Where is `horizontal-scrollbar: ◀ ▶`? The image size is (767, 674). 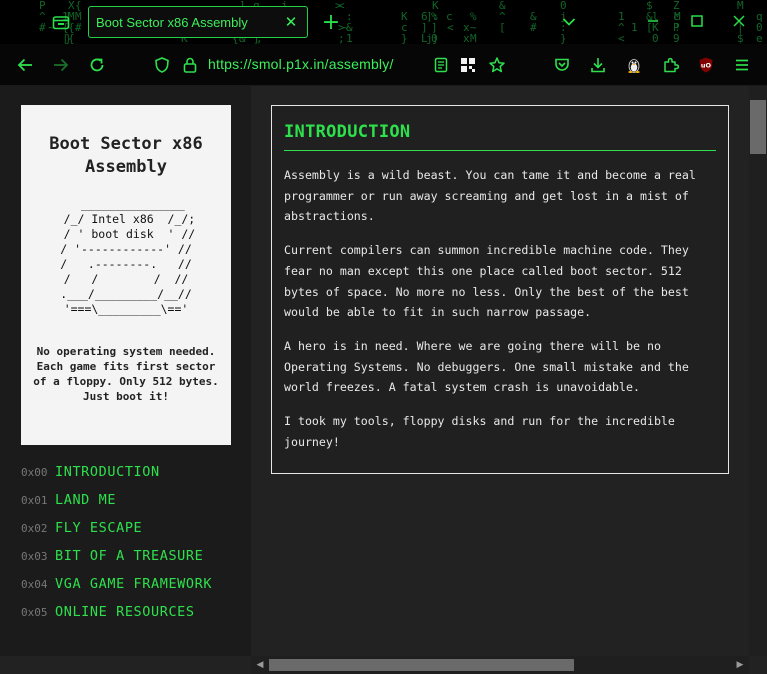 horizontal-scrollbar: ◀ ▶ is located at coordinates (500, 665).